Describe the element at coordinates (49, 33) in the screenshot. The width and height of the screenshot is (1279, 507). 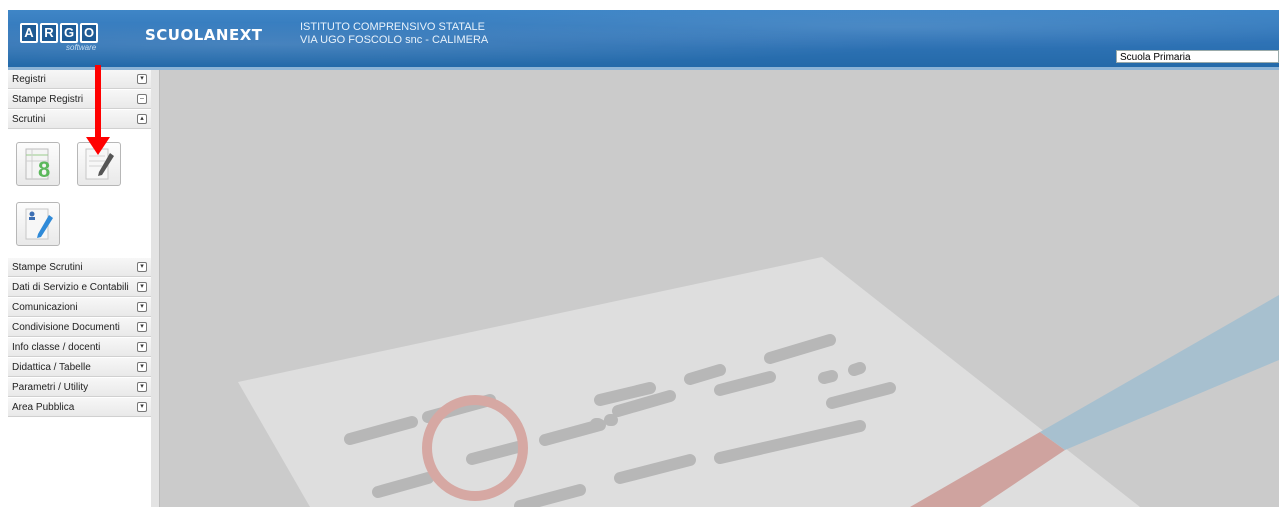
I see `logo-letter-r: R` at that location.